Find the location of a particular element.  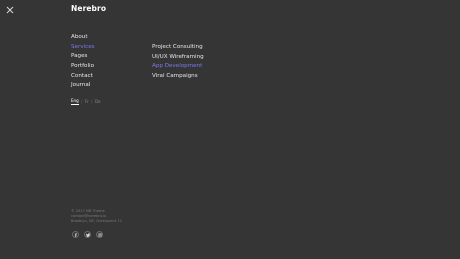

submenu-item-app-development: App Development is located at coordinates (178, 67).